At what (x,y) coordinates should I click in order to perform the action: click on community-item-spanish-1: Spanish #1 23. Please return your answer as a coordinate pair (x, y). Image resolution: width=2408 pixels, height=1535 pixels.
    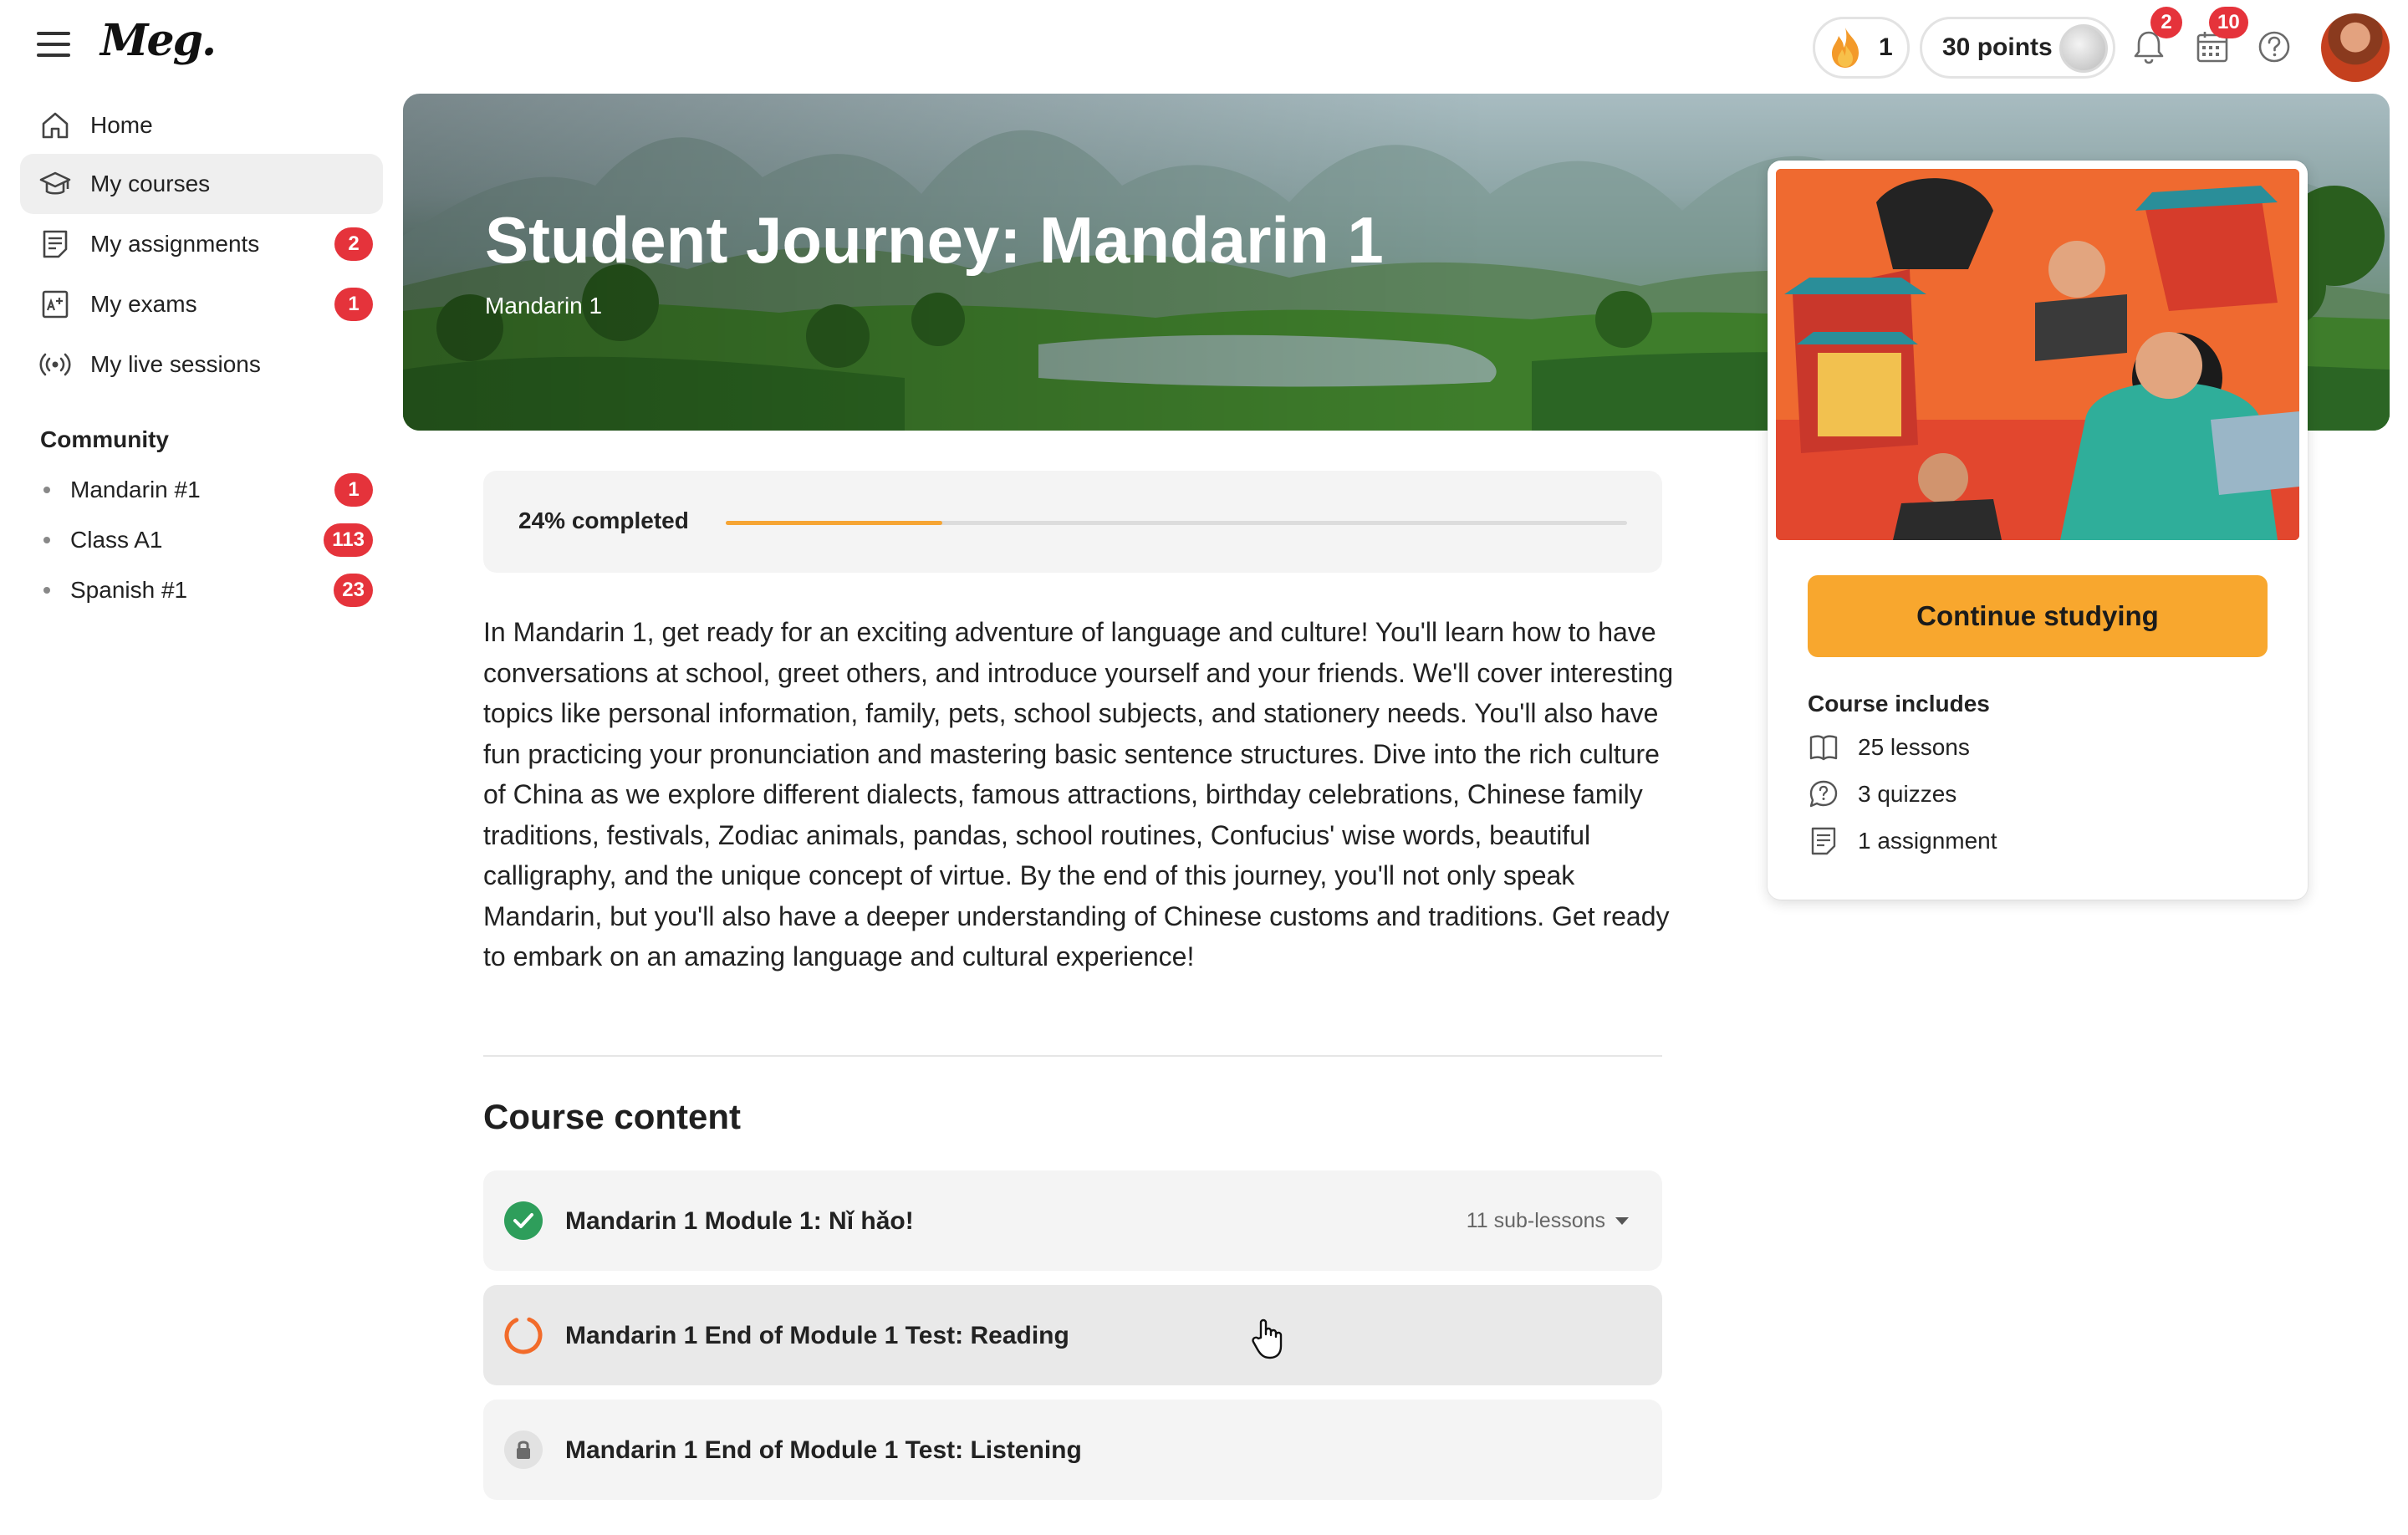
    Looking at the image, I should click on (201, 590).